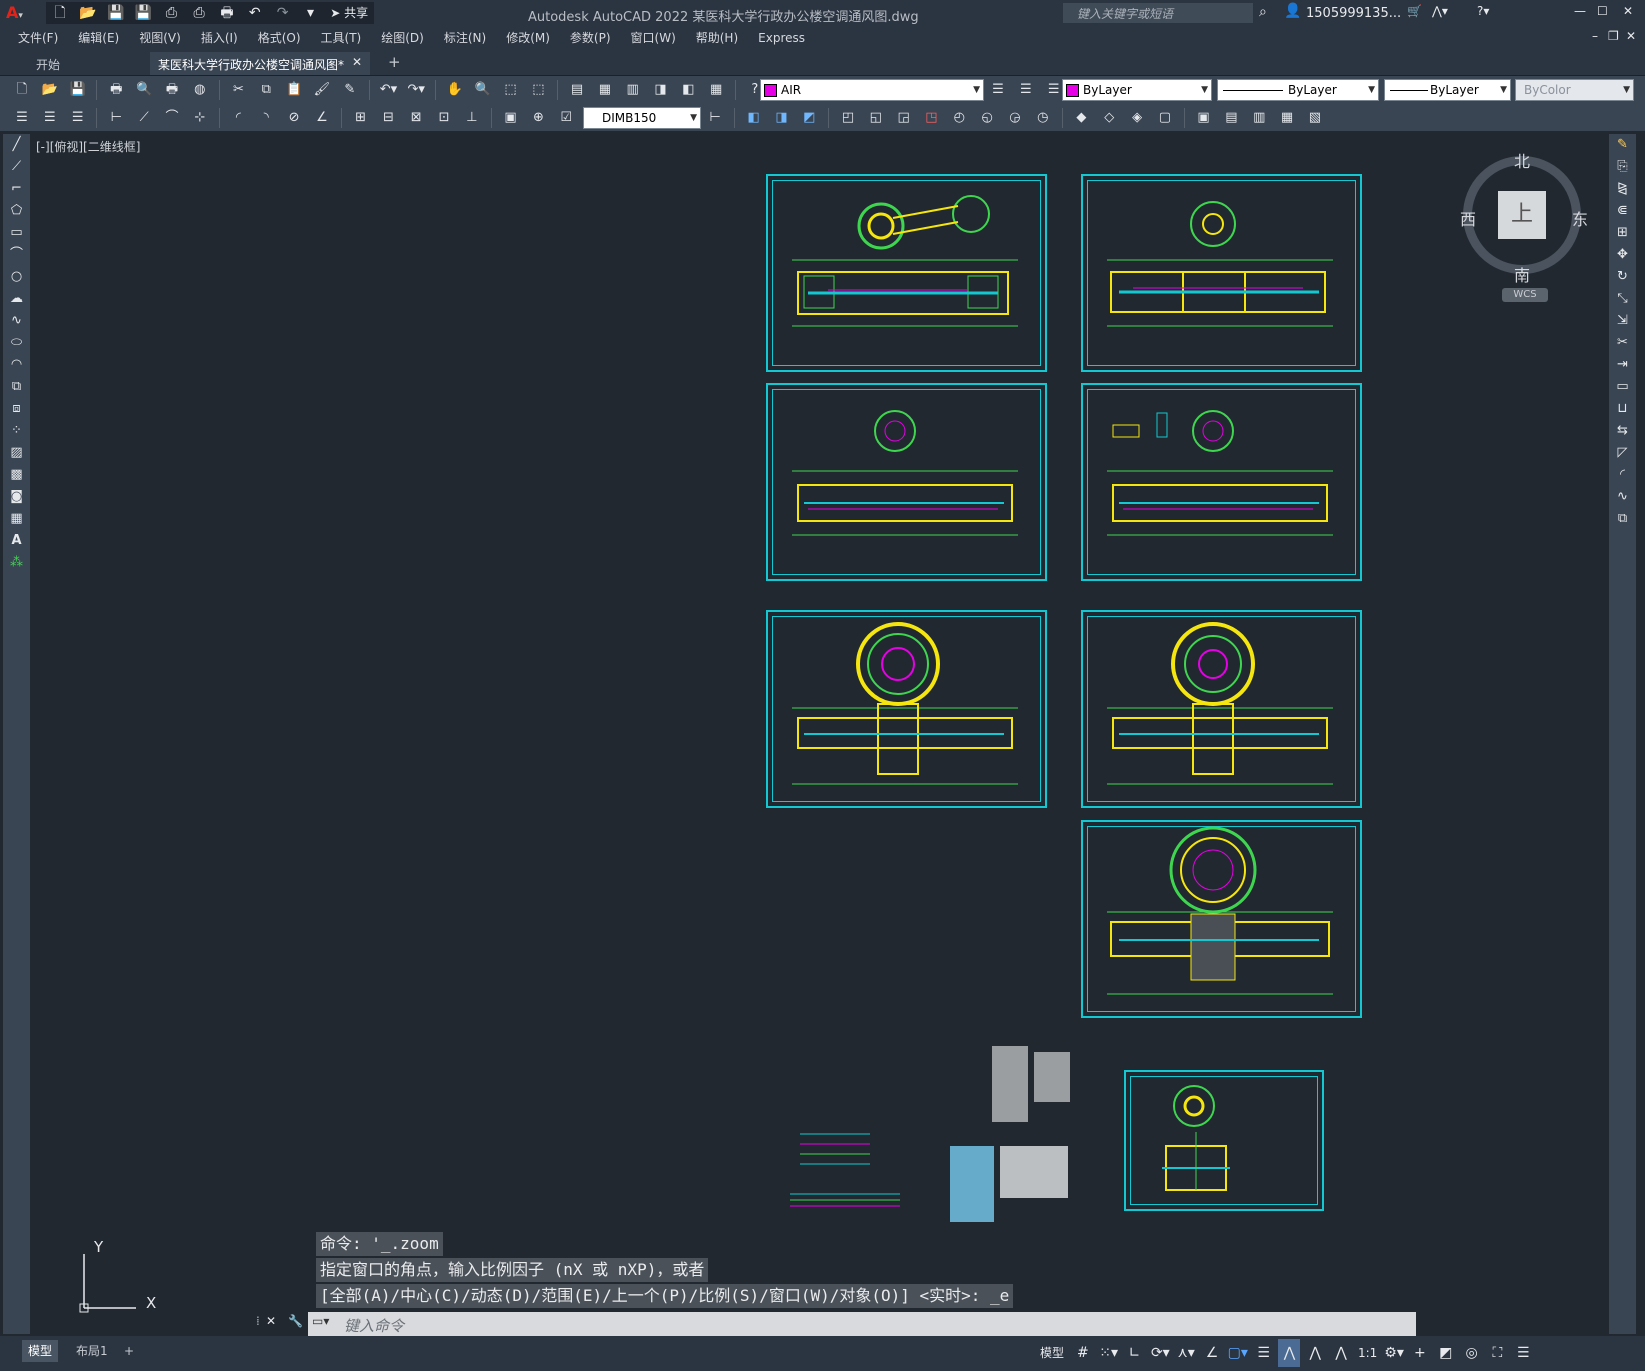  What do you see at coordinates (16, 211) in the screenshot?
I see `polygon-icon: ⬠` at bounding box center [16, 211].